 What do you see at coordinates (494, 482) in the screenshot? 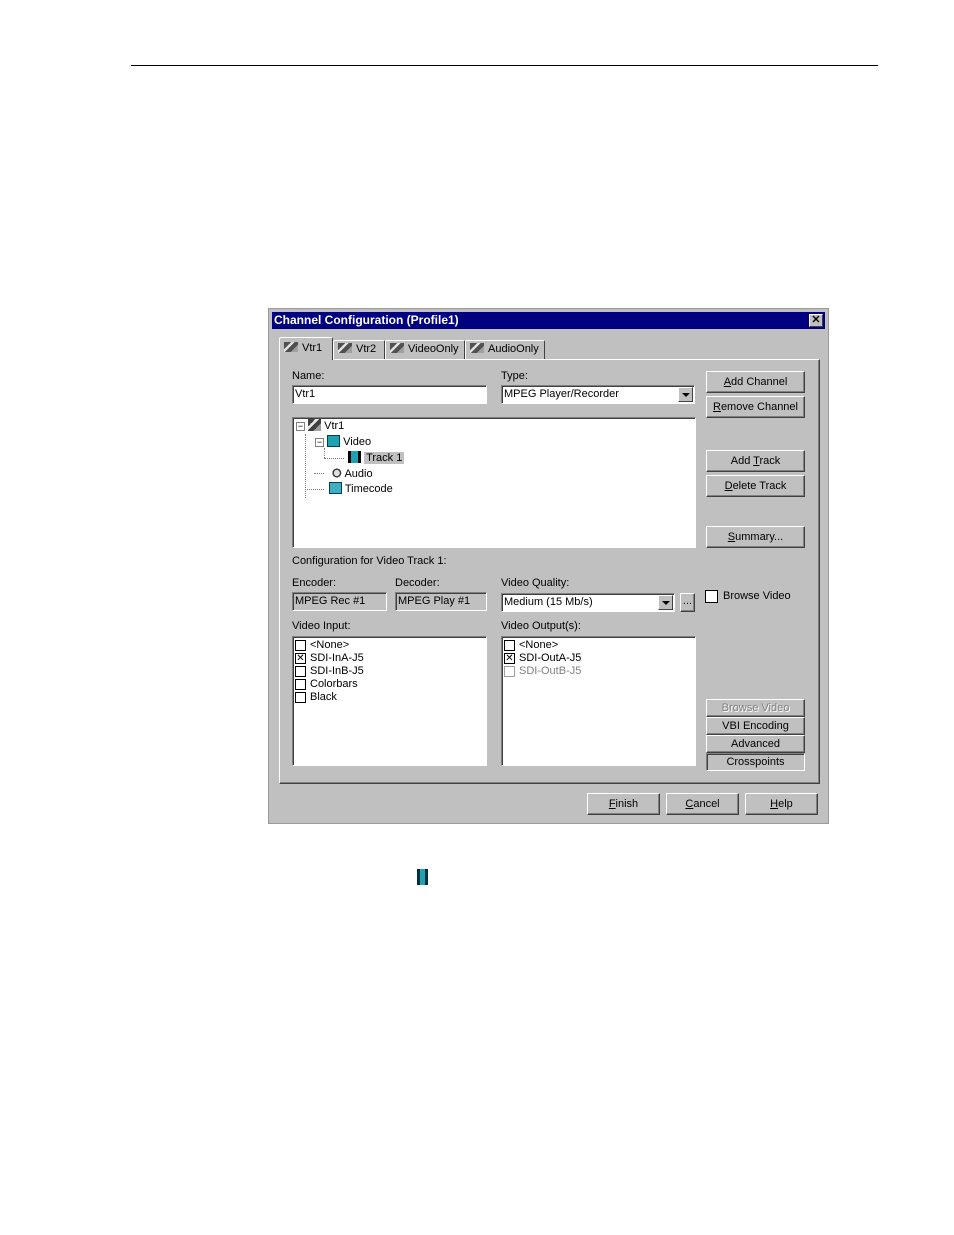
I see `channel-tree: − Vtr1 − Video Track 1 Audio Timecode` at bounding box center [494, 482].